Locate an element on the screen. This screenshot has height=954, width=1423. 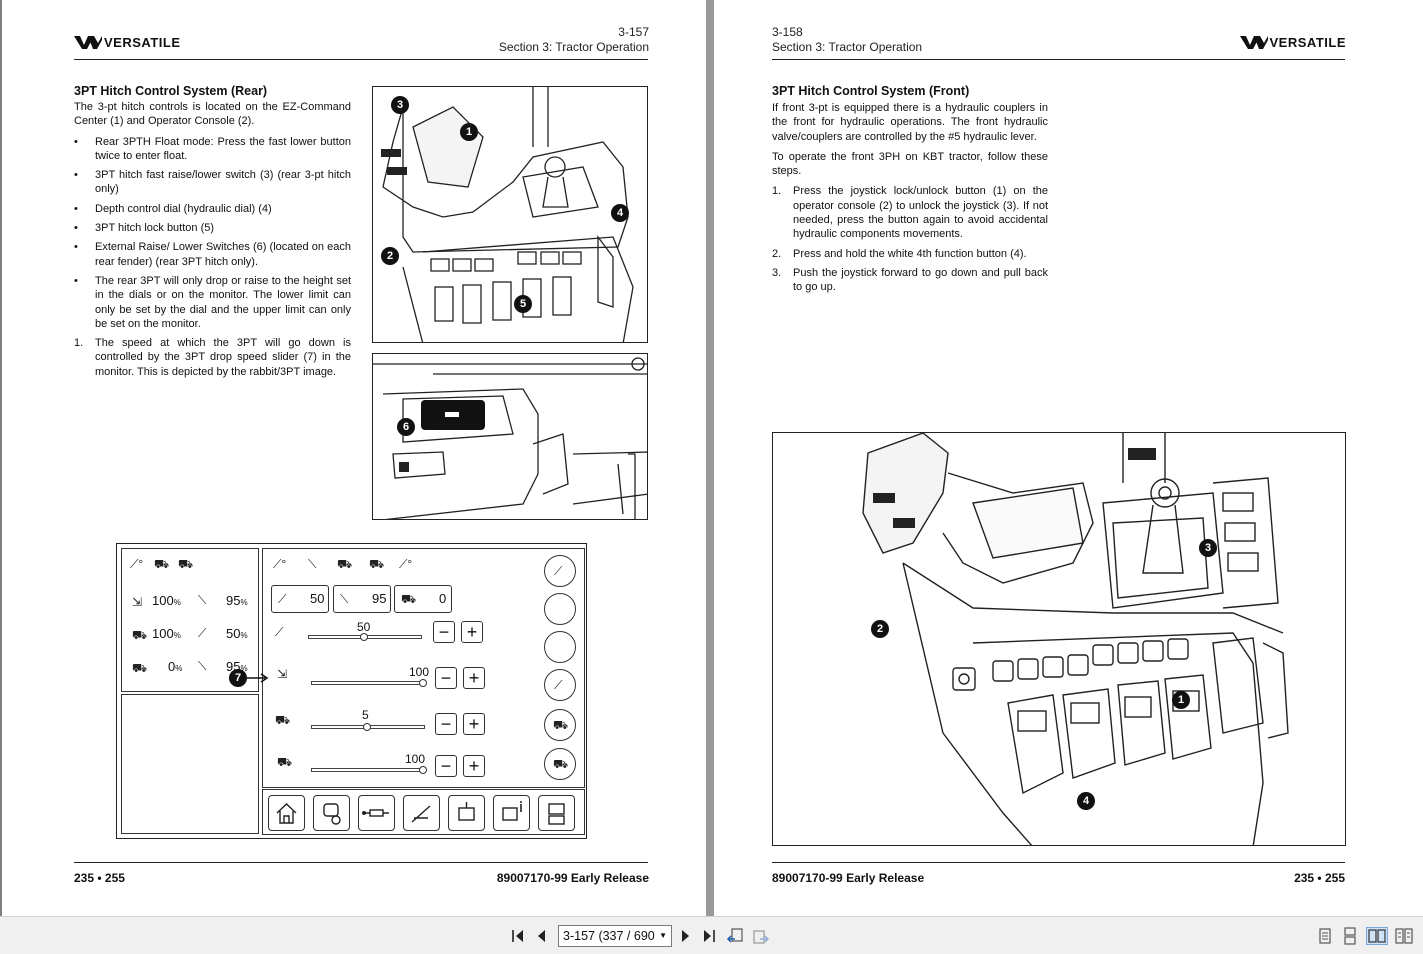
slip-slider is located at coordinates (368, 727).